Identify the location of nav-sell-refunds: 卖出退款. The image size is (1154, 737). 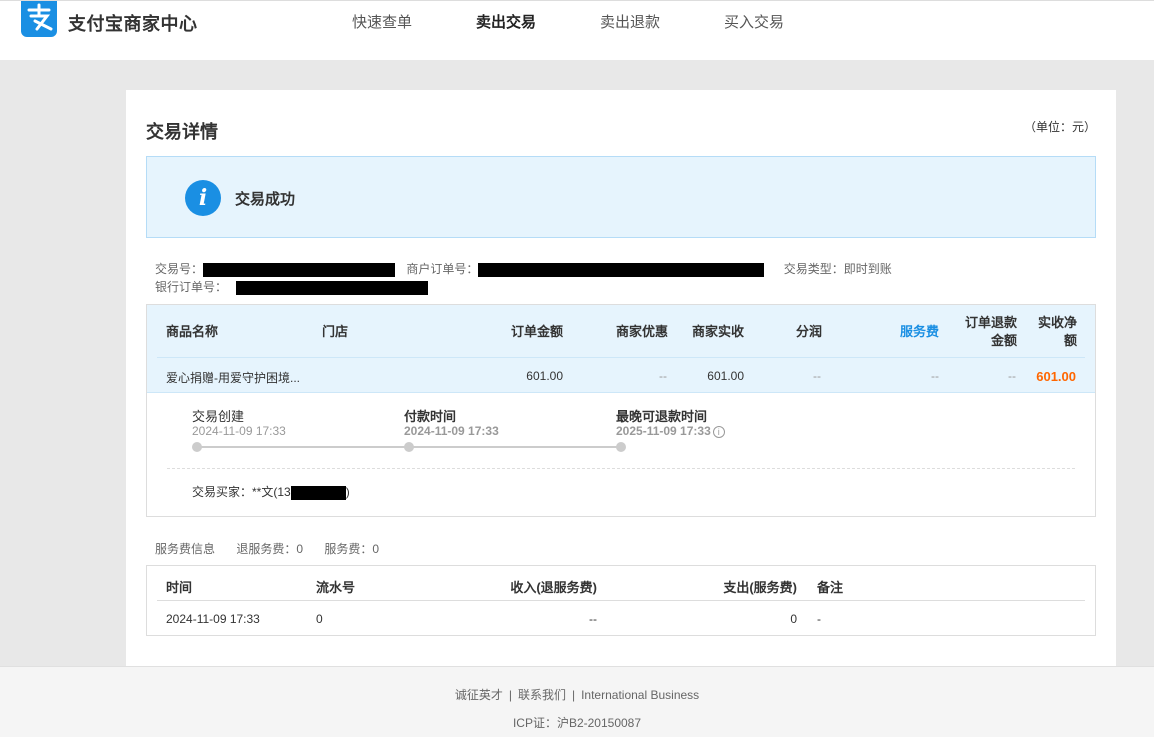
(630, 21).